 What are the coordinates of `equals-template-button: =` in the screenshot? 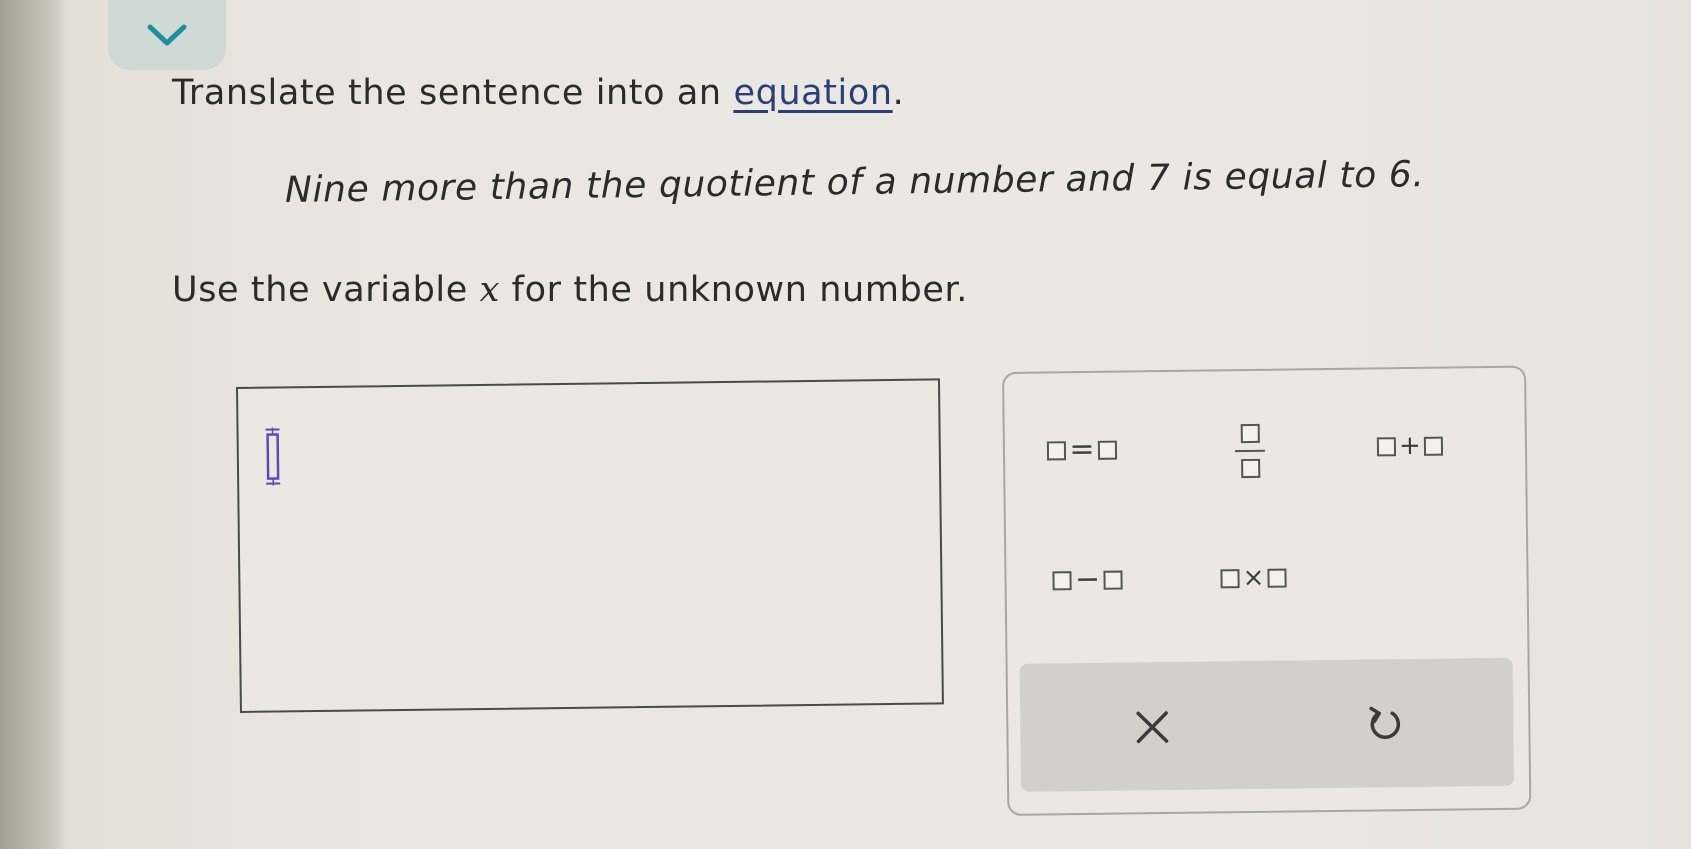 It's located at (1082, 449).